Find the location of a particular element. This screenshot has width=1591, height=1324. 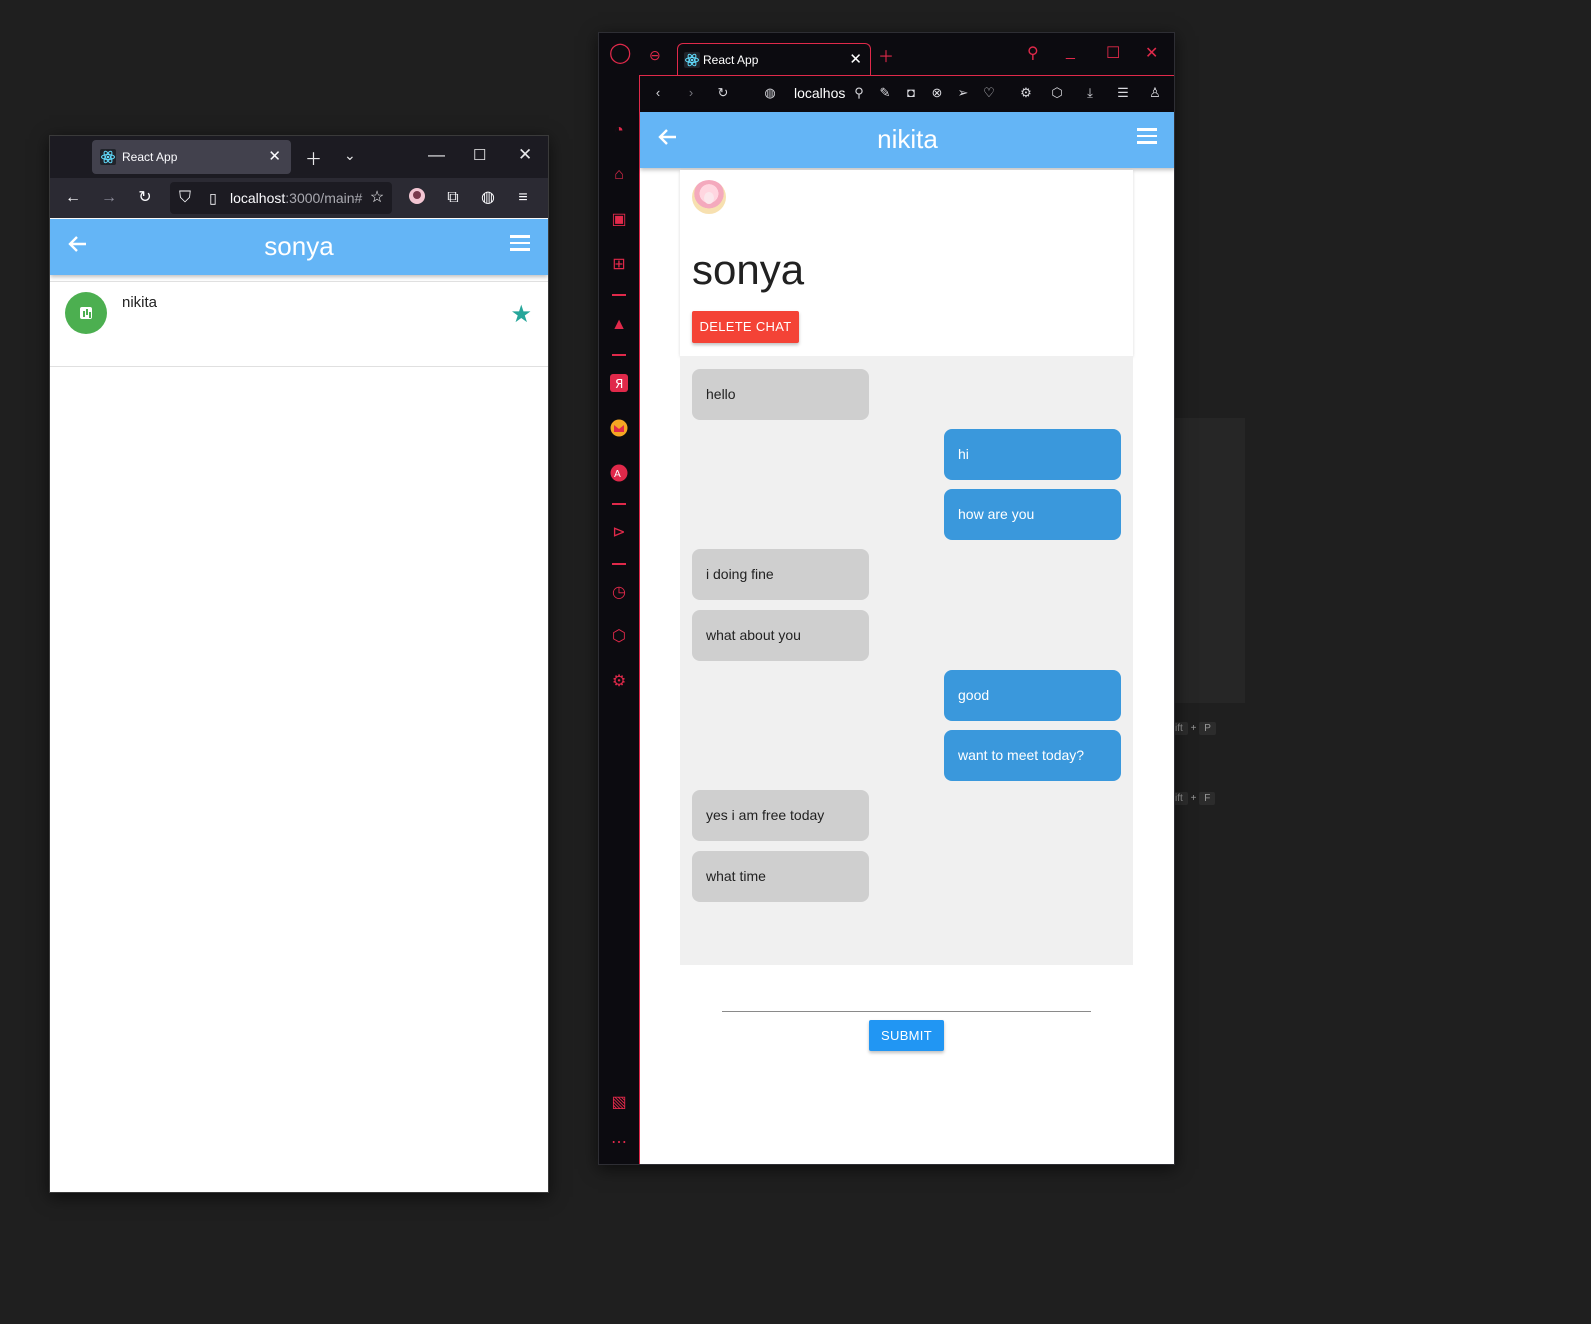

contact-list-item: nikita ★ is located at coordinates (299, 324).